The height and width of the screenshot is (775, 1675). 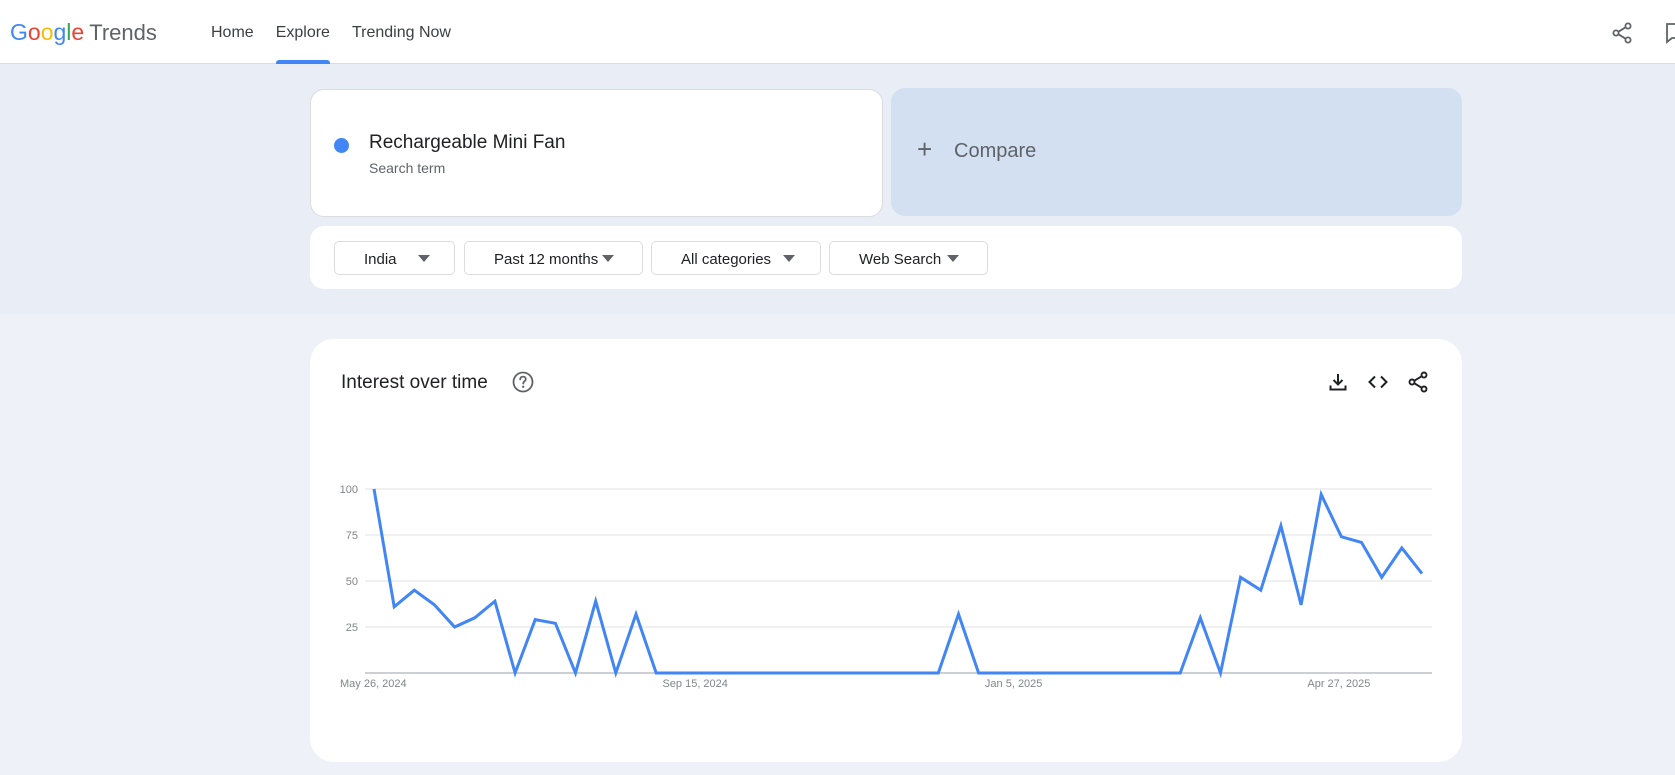 What do you see at coordinates (1622, 33) in the screenshot?
I see `share-icon` at bounding box center [1622, 33].